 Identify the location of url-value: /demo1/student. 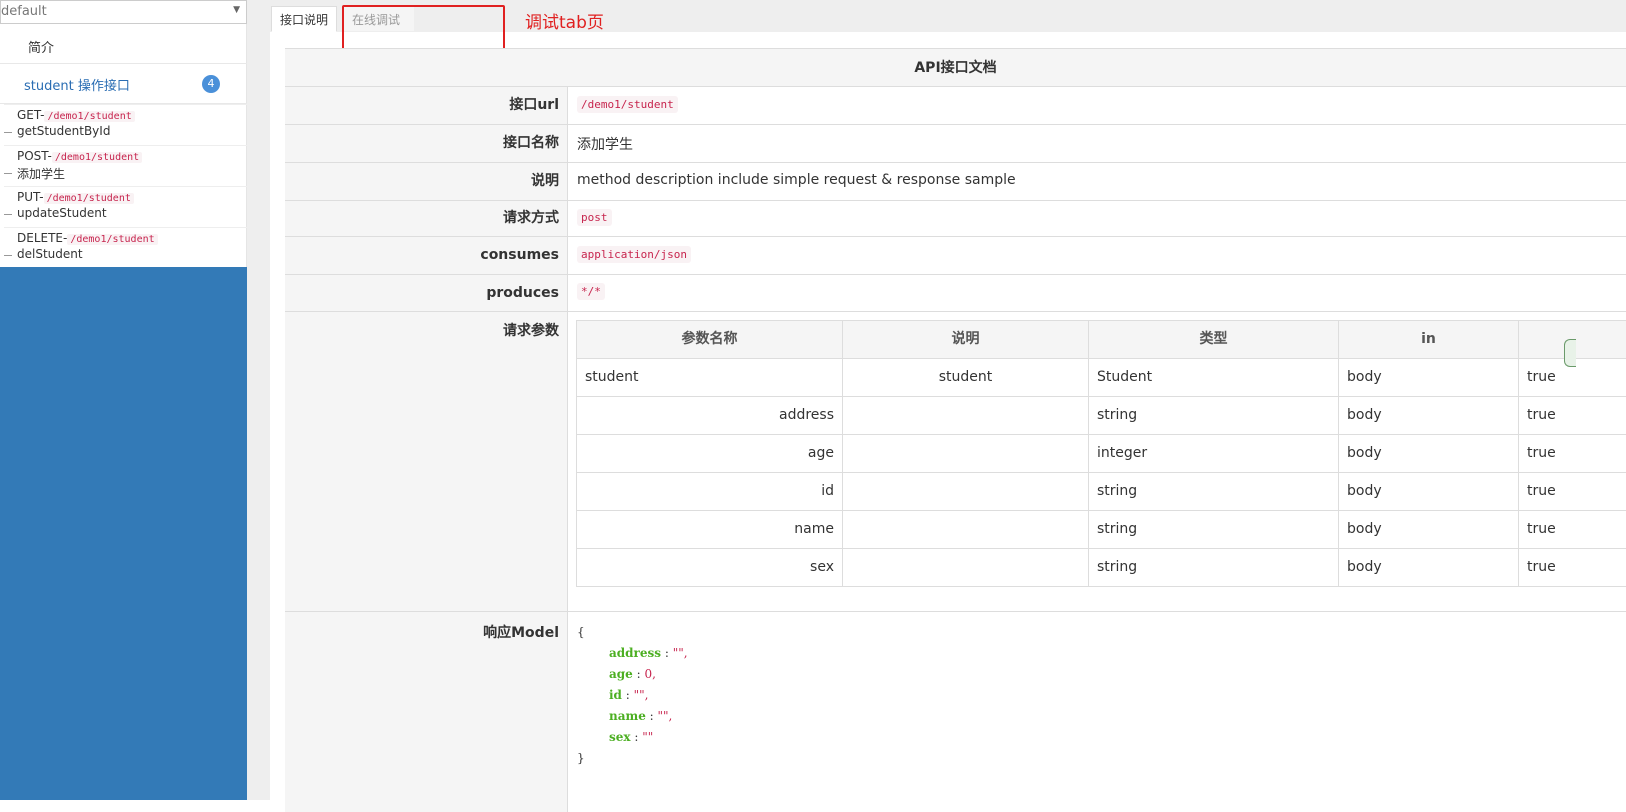
(627, 104).